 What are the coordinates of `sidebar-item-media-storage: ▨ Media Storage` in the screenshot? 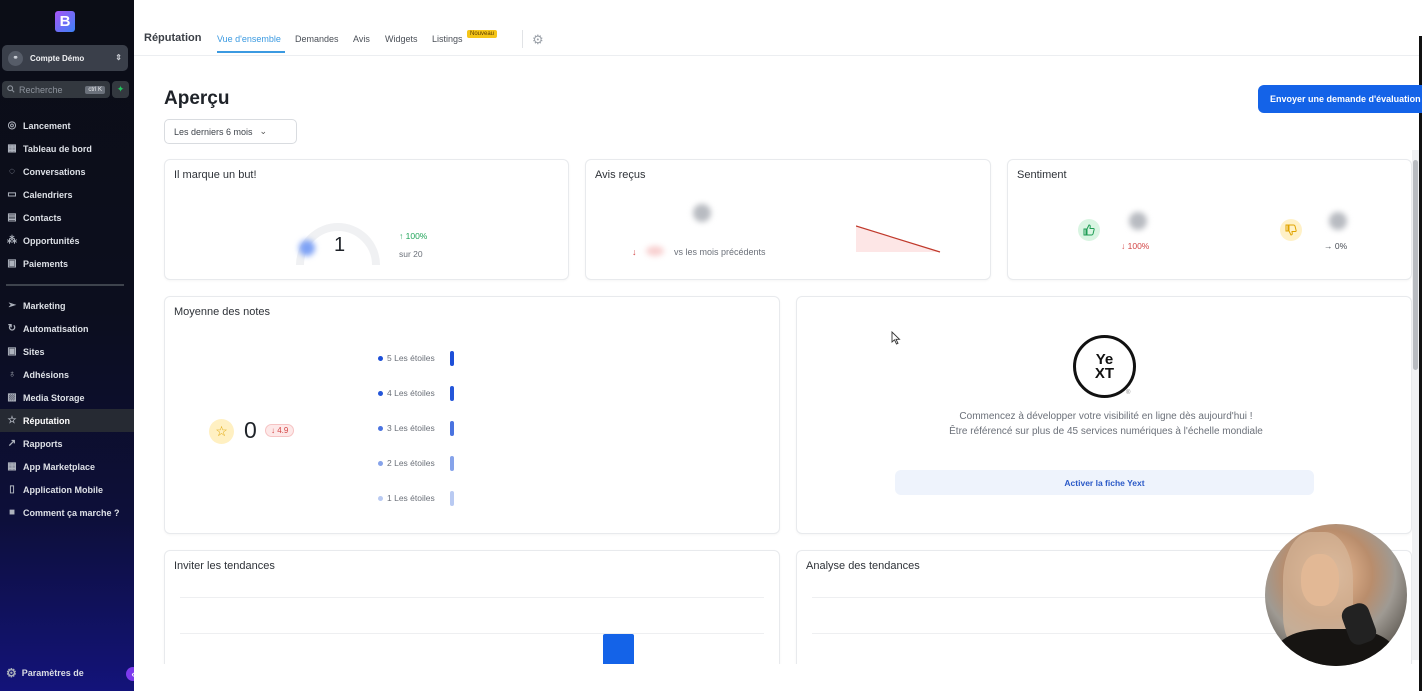 It's located at (67, 397).